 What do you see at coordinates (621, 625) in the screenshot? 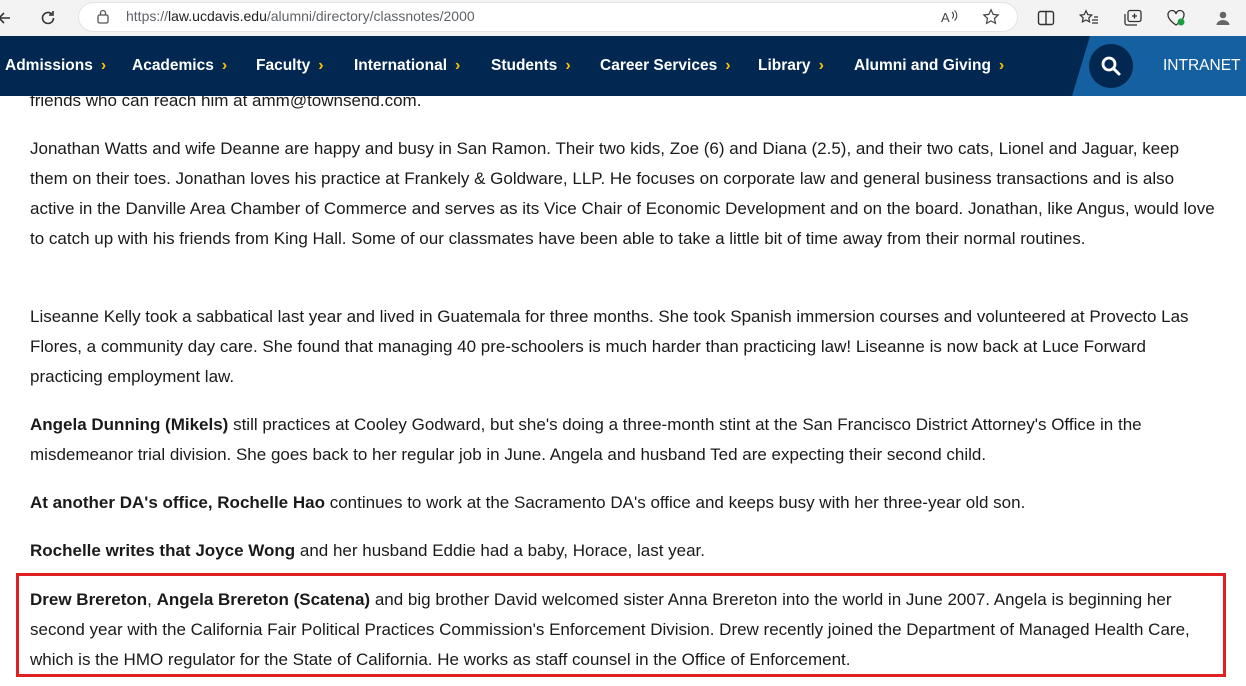
I see `highlight-box` at bounding box center [621, 625].